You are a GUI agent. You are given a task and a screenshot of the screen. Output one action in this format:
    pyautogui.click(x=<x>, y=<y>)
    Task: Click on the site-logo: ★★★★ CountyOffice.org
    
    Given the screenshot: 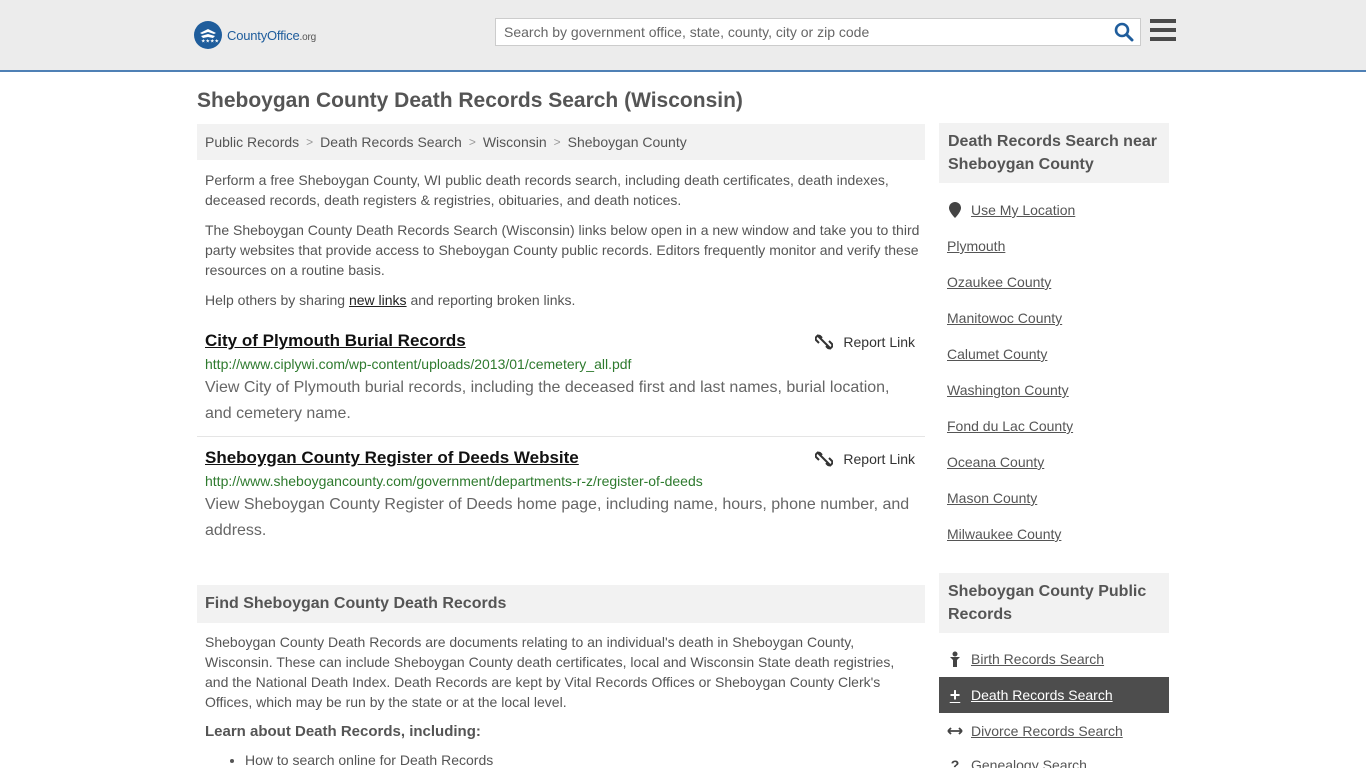 What is the action you would take?
    pyautogui.click(x=255, y=35)
    